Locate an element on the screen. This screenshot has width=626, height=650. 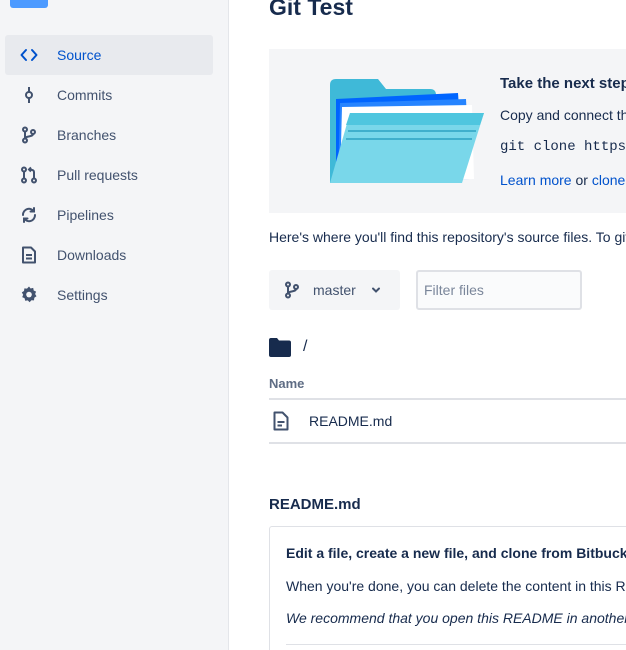
clone-link: clone is located at coordinates (608, 180).